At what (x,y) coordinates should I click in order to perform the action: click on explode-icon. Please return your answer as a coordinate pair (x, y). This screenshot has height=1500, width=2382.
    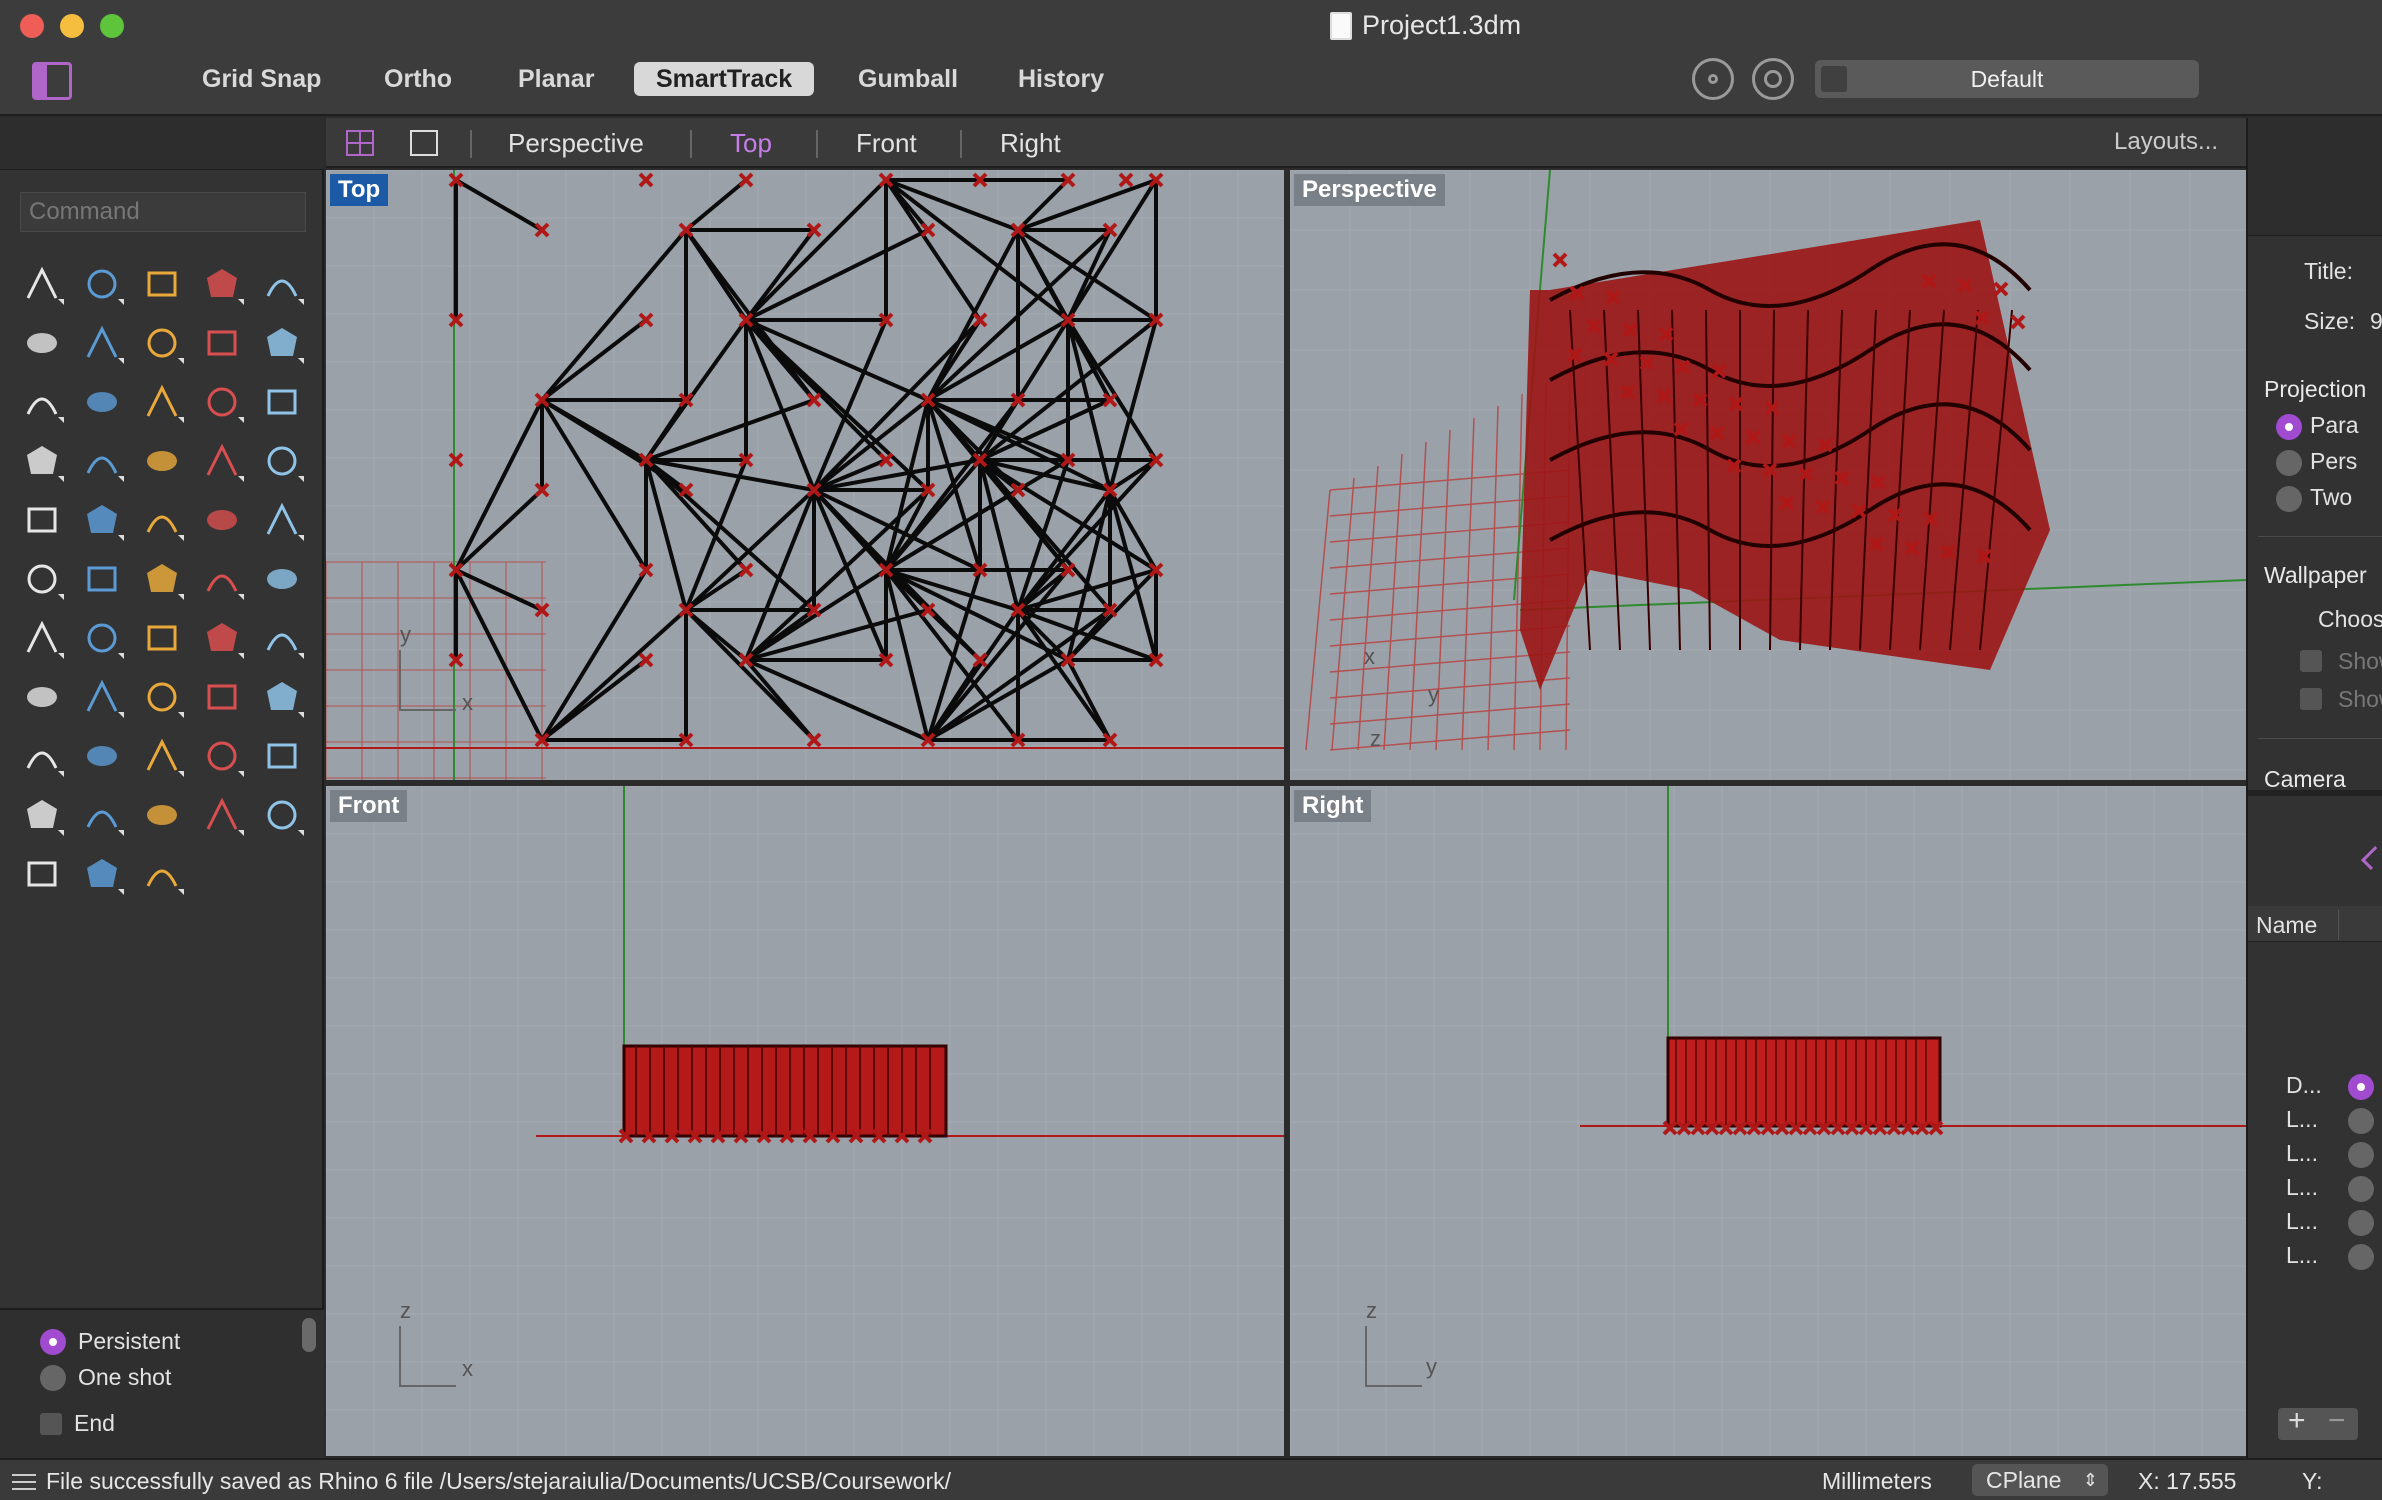
    Looking at the image, I should click on (102, 460).